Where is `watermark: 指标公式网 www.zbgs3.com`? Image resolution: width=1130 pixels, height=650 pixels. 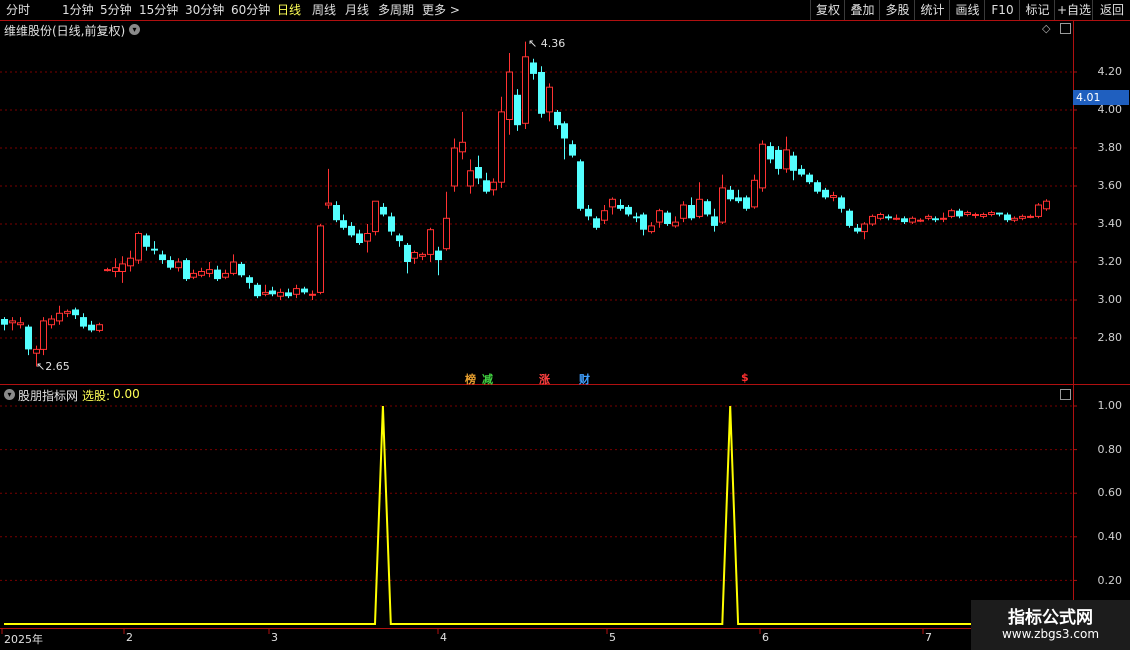
watermark: 指标公式网 www.zbgs3.com is located at coordinates (1050, 625).